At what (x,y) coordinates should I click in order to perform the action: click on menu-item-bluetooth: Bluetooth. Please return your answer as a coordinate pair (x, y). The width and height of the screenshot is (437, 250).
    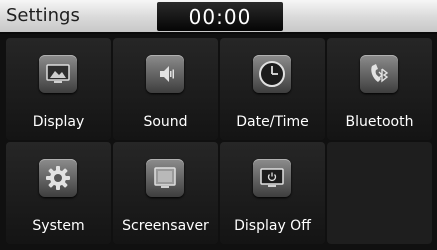
    Looking at the image, I should click on (379, 89).